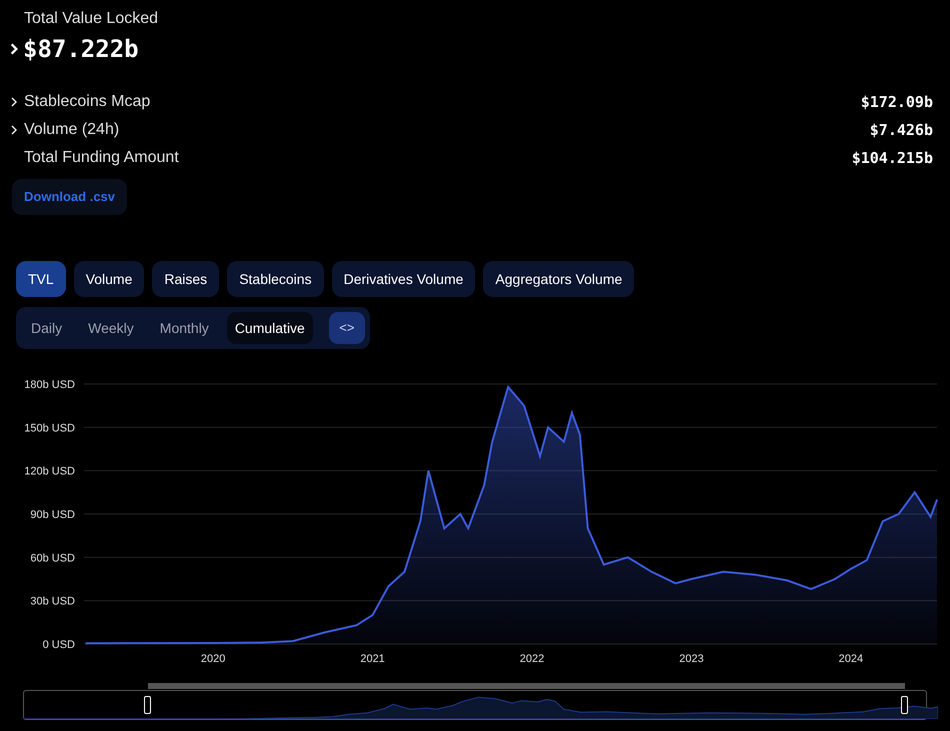 This screenshot has width=950, height=731. What do you see at coordinates (52, 515) in the screenshot?
I see `y-axis-label: 90b USD` at bounding box center [52, 515].